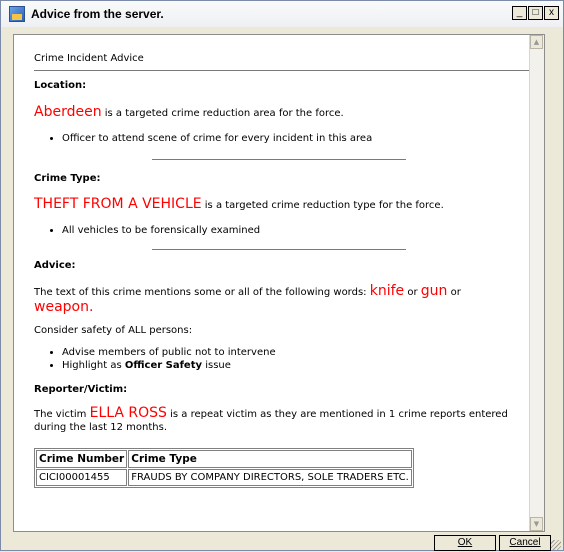 The height and width of the screenshot is (552, 564). Describe the element at coordinates (60, 85) in the screenshot. I see `location-title: Location:` at that location.